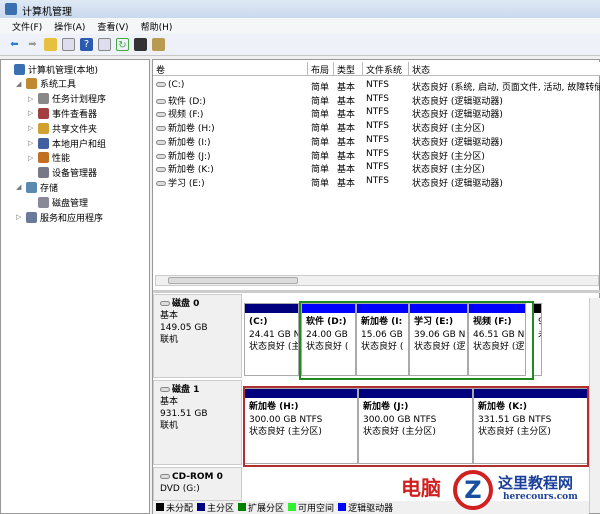  I want to click on table-row: 新加卷 (I:) 简单 基本 NTFS 状态良好 (逻辑驱动器), so click(376, 141).